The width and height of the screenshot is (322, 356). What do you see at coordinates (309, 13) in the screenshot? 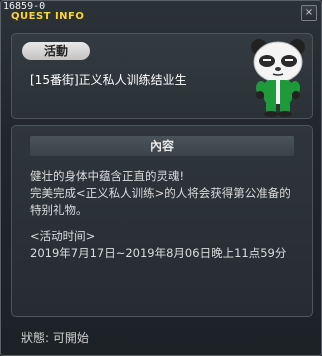
I see `close-button: ×` at bounding box center [309, 13].